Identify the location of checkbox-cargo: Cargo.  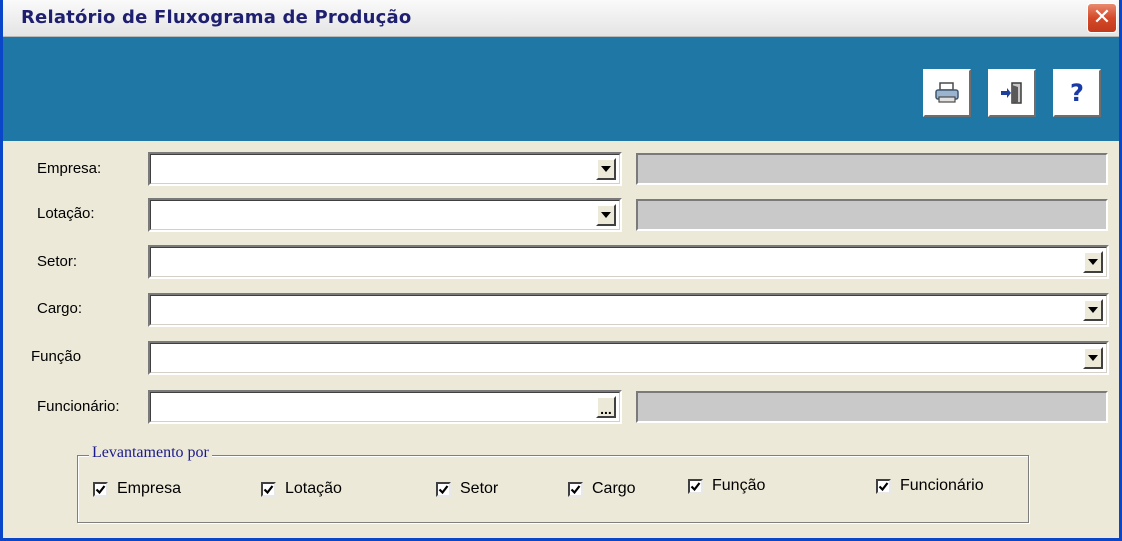
(602, 489).